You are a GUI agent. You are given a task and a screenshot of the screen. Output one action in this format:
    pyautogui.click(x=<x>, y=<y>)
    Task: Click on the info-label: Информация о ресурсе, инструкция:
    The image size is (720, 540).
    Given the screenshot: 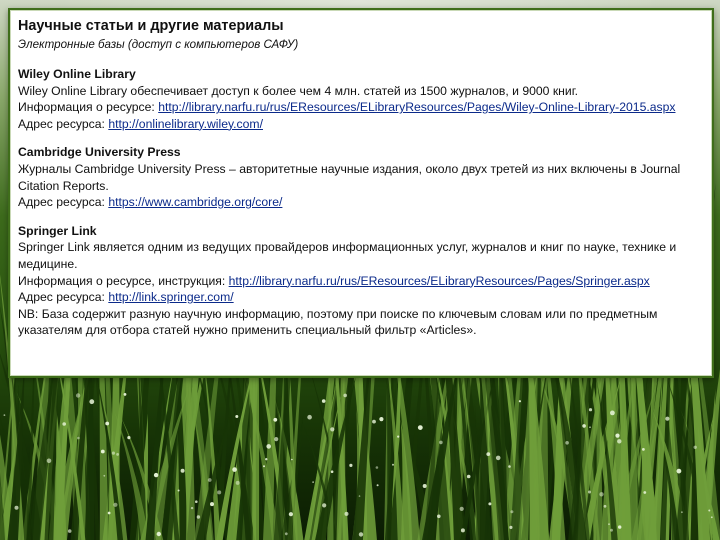 What is the action you would take?
    pyautogui.click(x=123, y=280)
    